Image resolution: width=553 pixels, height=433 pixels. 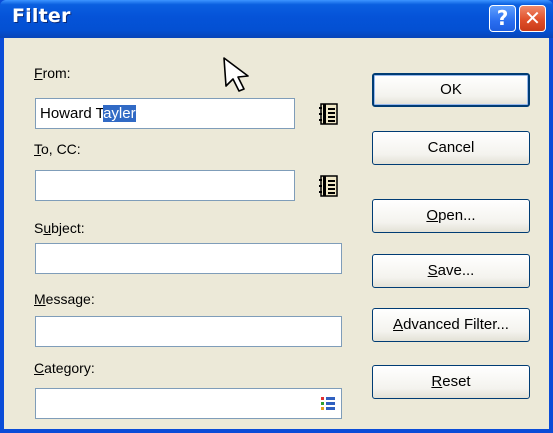 What do you see at coordinates (328, 403) in the screenshot?
I see `category-list-icon` at bounding box center [328, 403].